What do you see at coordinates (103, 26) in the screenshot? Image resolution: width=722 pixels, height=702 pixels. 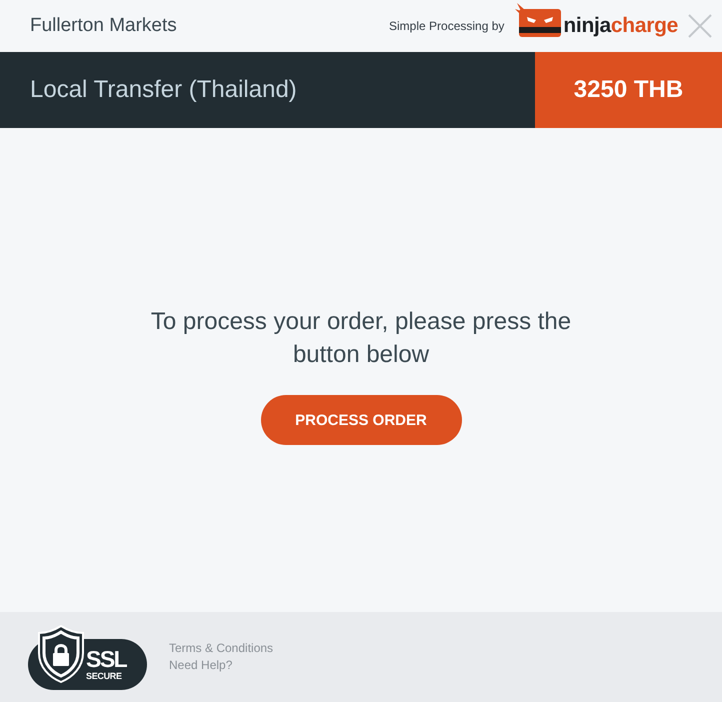 I see `merchant-name: Fullerton Markets` at bounding box center [103, 26].